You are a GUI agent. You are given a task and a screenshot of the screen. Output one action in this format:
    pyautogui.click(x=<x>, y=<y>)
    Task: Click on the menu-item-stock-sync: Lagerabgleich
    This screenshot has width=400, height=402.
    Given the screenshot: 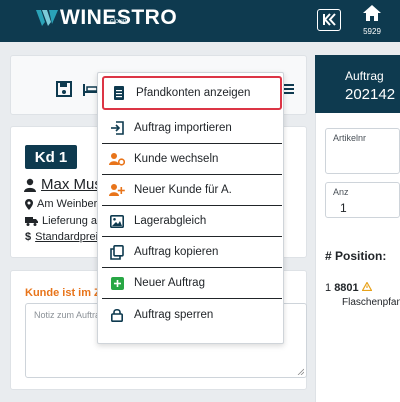 What is the action you would take?
    pyautogui.click(x=192, y=221)
    